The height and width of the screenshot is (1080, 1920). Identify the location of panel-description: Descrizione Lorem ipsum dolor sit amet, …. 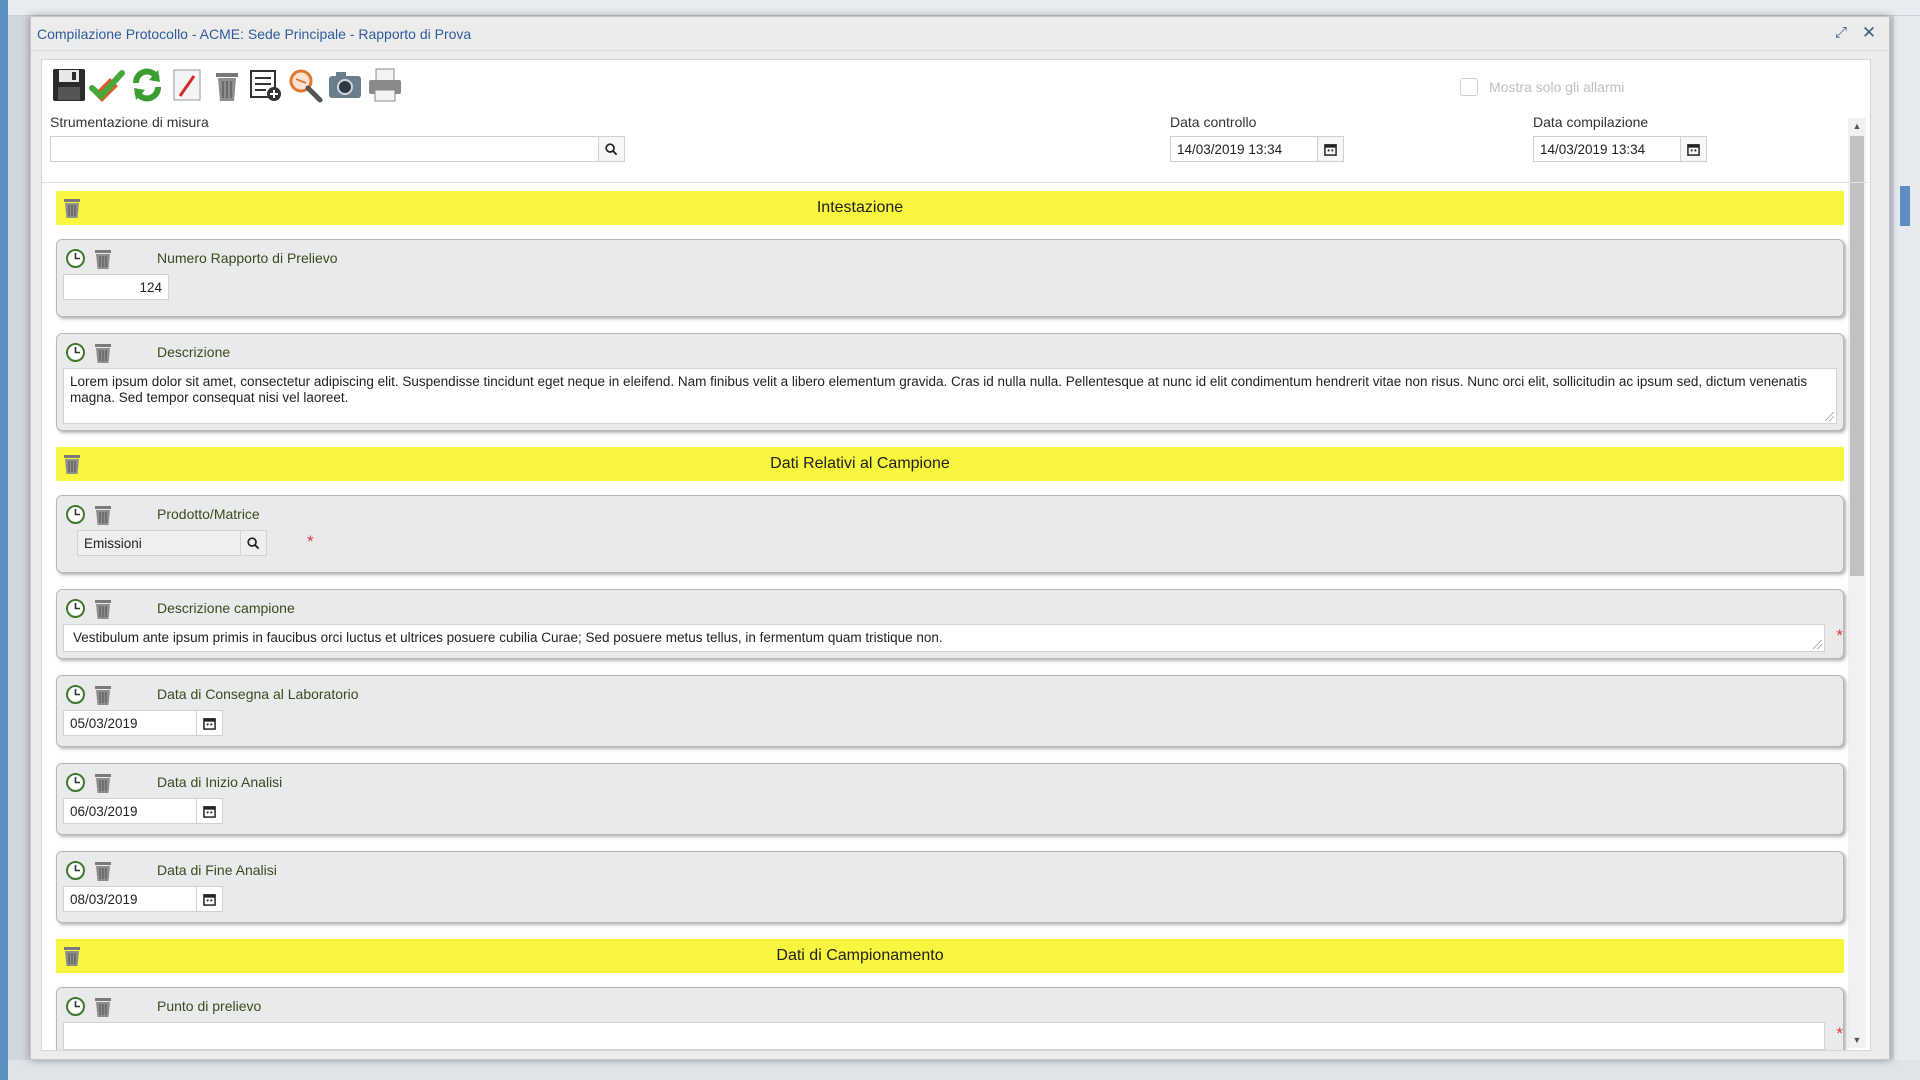
(950, 382).